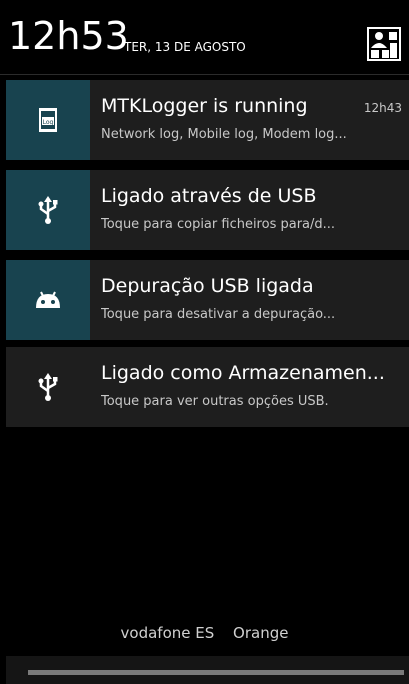 Image resolution: width=409 pixels, height=684 pixels. I want to click on notification-time: 12h43, so click(382, 108).